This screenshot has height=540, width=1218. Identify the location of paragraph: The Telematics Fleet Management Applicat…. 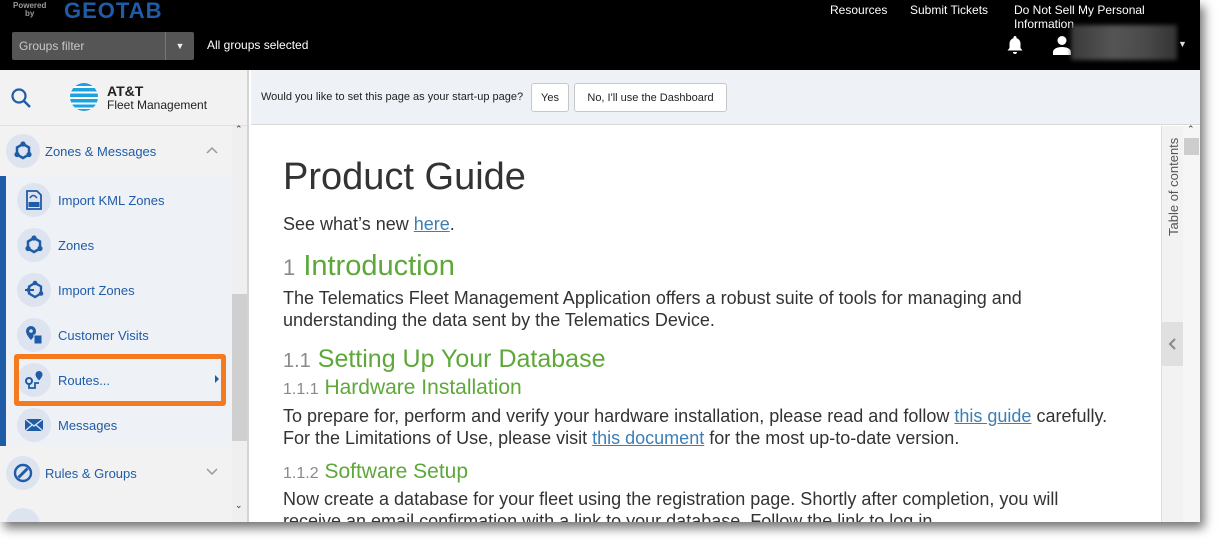
(652, 298).